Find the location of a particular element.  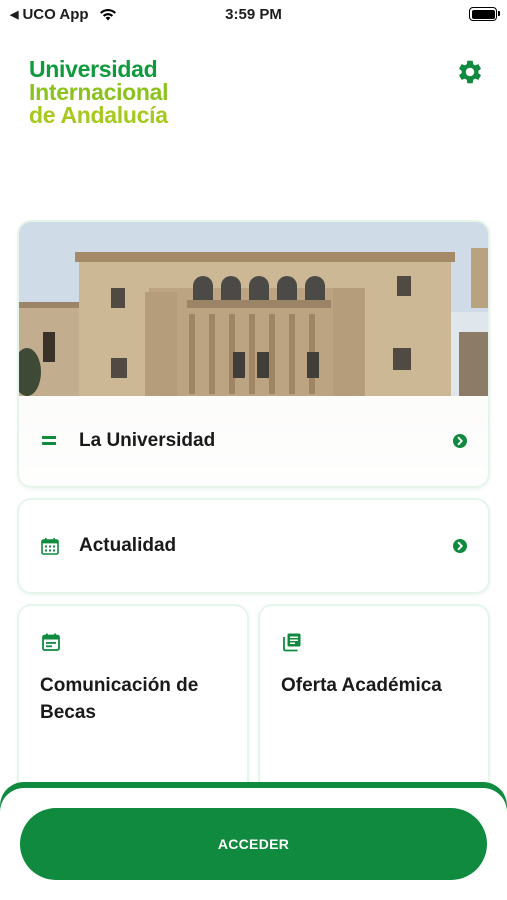

menu-lines-icon is located at coordinates (49, 440).